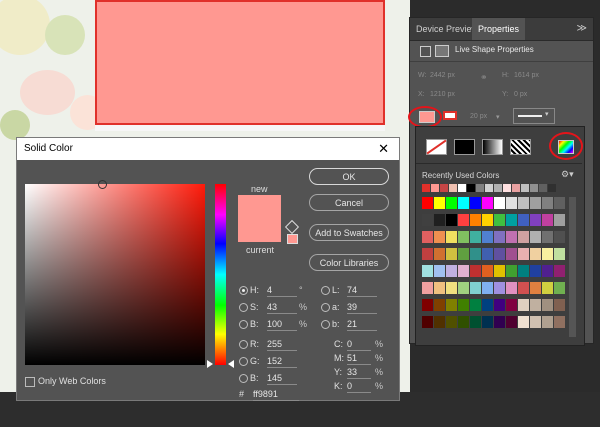 This screenshot has height=427, width=600. Describe the element at coordinates (243, 378) in the screenshot. I see `blue-radio` at that location.